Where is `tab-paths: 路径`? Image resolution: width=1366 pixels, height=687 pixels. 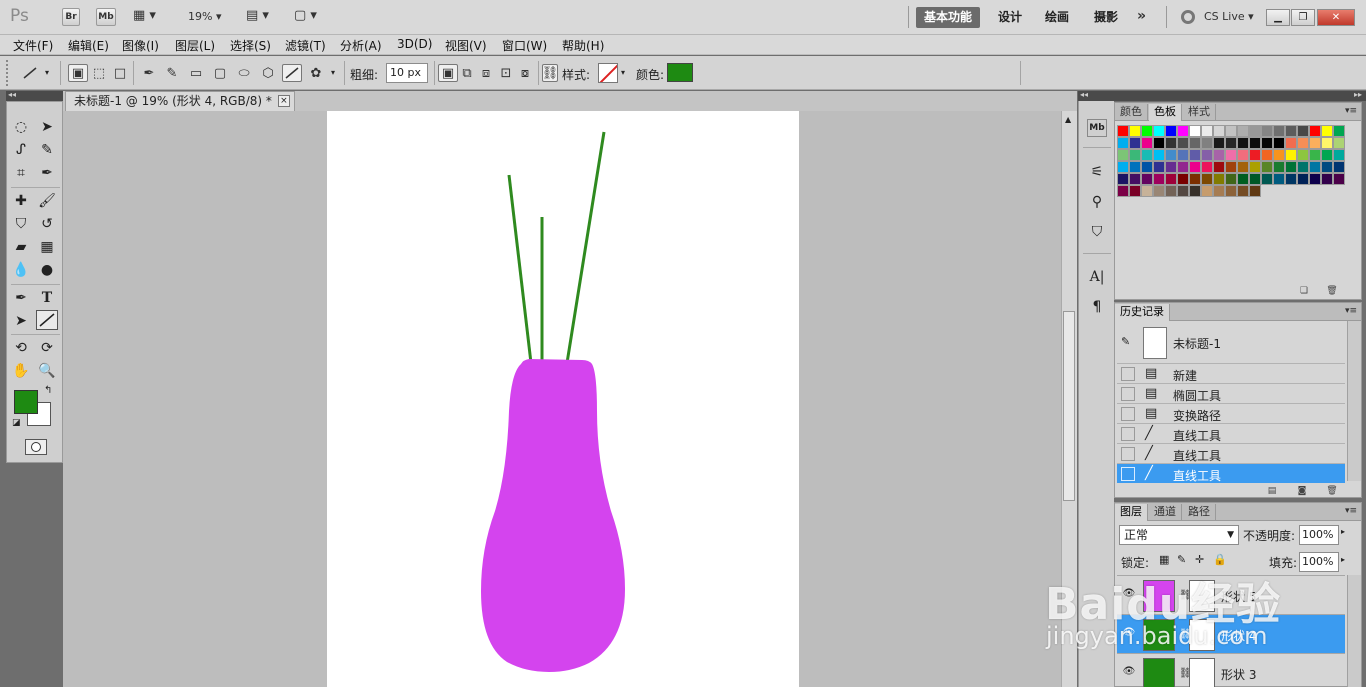 tab-paths: 路径 is located at coordinates (1199, 512).